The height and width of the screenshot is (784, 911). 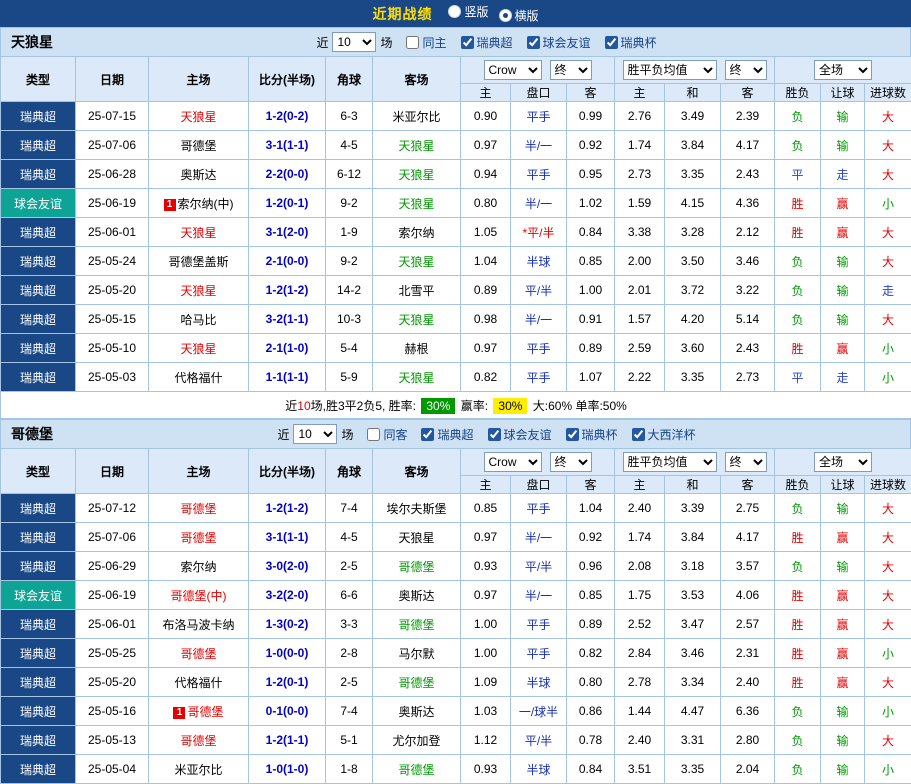 I want to click on sub-column-header: 主, so click(x=640, y=93).